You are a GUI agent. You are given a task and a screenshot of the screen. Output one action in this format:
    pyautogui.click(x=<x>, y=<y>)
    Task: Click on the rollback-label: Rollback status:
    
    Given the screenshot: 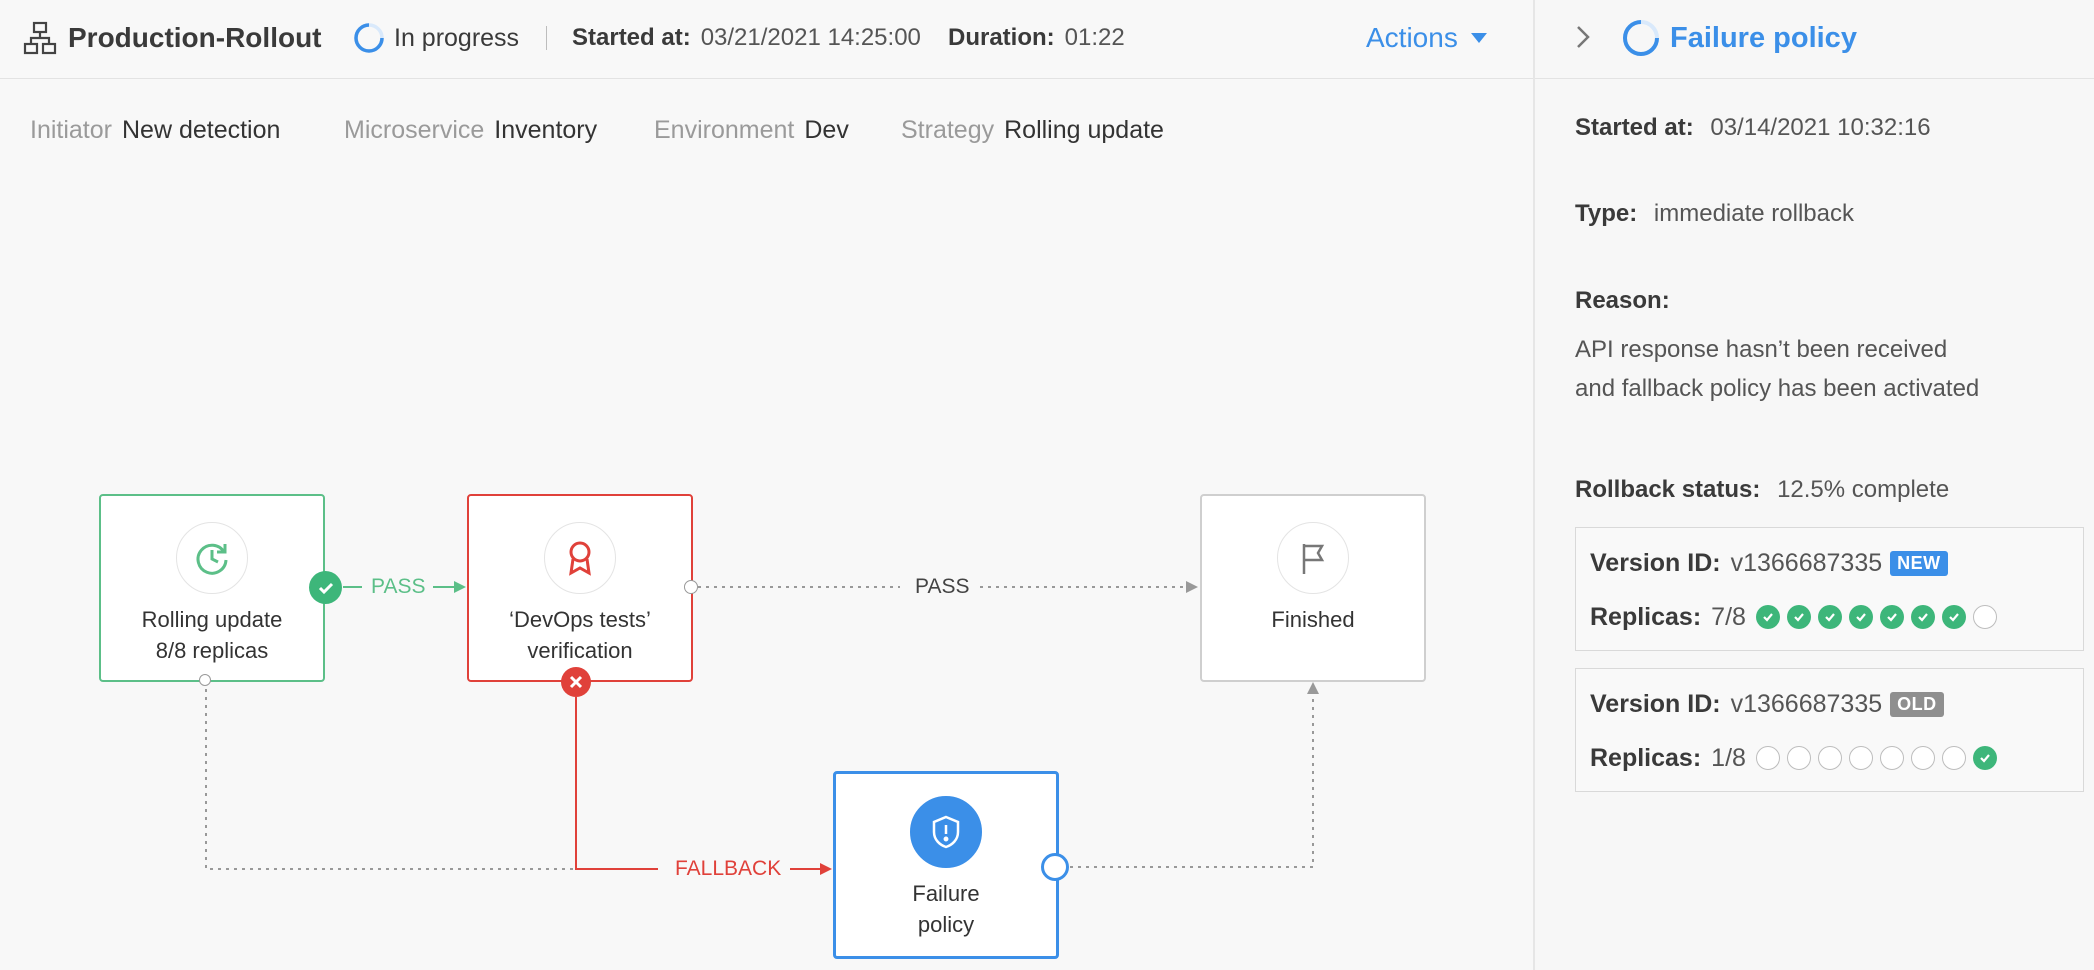 What is the action you would take?
    pyautogui.click(x=1668, y=489)
    